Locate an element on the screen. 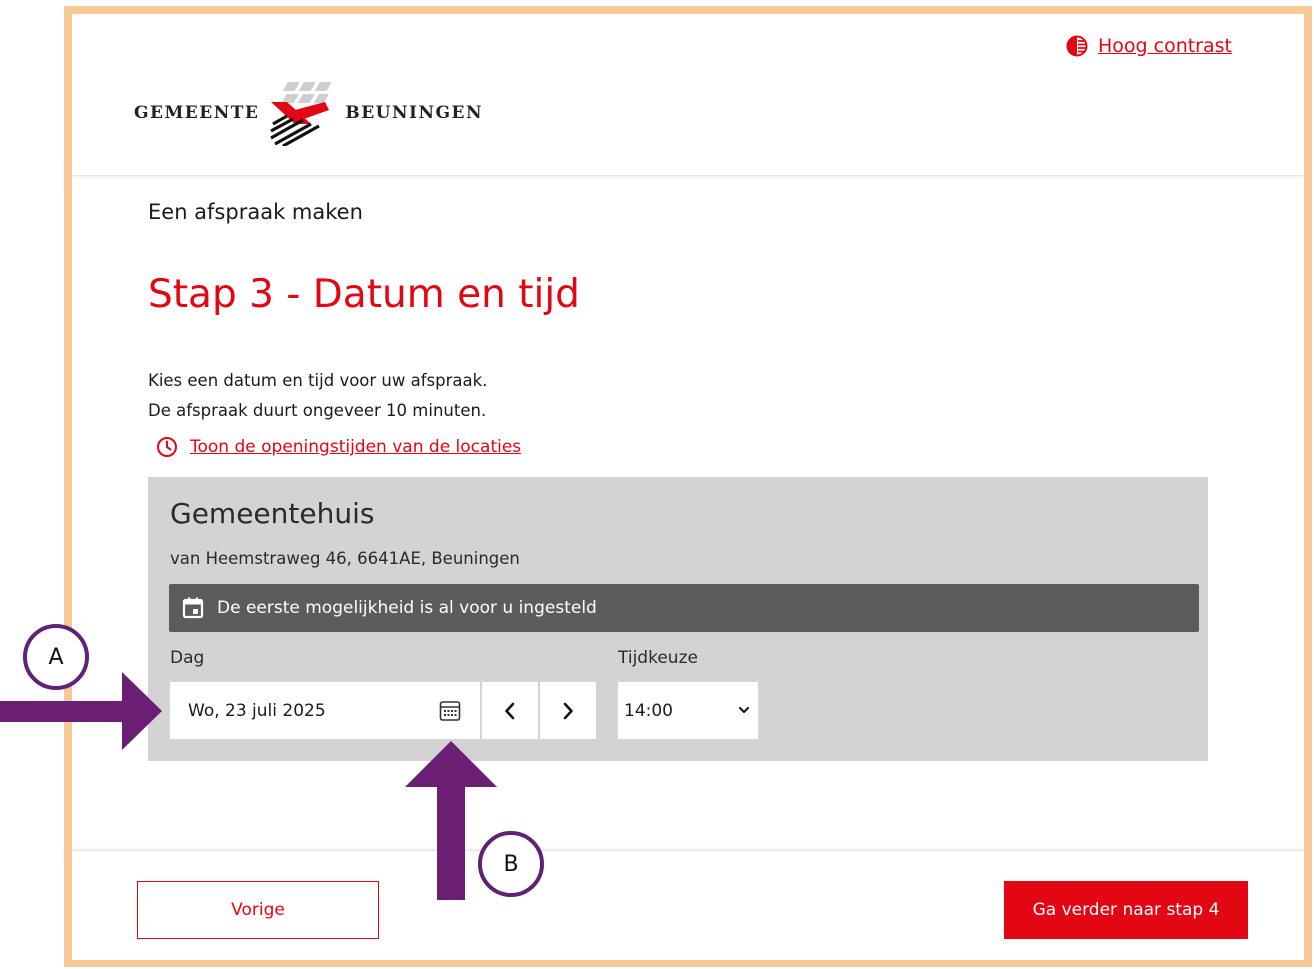 This screenshot has height=969, width=1314. high-contrast-toggle: Hoog contrast is located at coordinates (1149, 46).